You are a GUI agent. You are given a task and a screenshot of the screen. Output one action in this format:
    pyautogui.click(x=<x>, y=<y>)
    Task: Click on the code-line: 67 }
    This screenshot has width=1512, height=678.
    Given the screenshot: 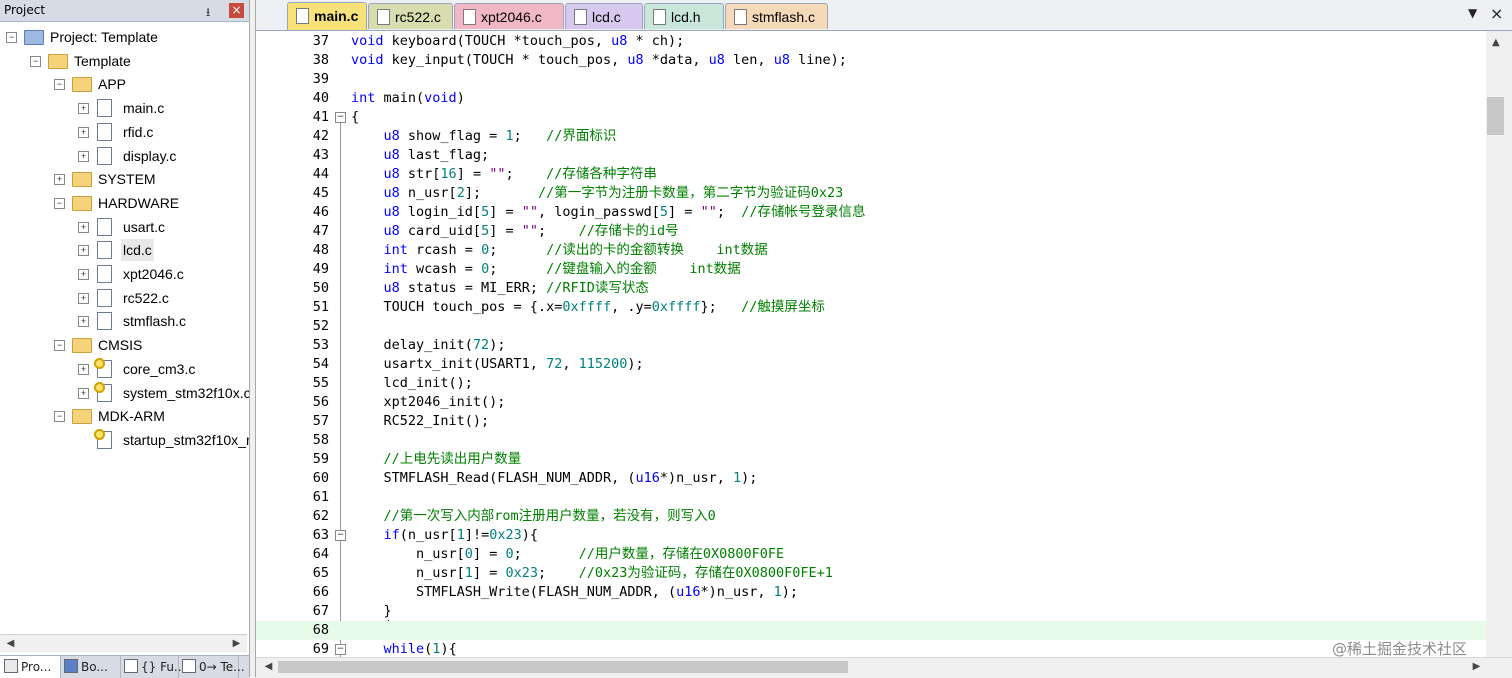 What is the action you would take?
    pyautogui.click(x=871, y=611)
    